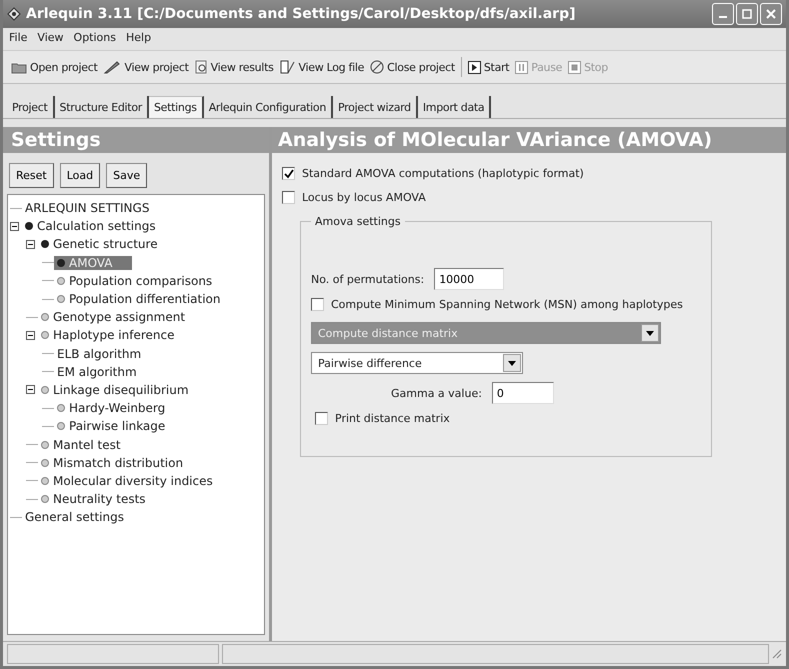 The image size is (789, 669). What do you see at coordinates (54, 67) in the screenshot?
I see `toolbar-button: Open project` at bounding box center [54, 67].